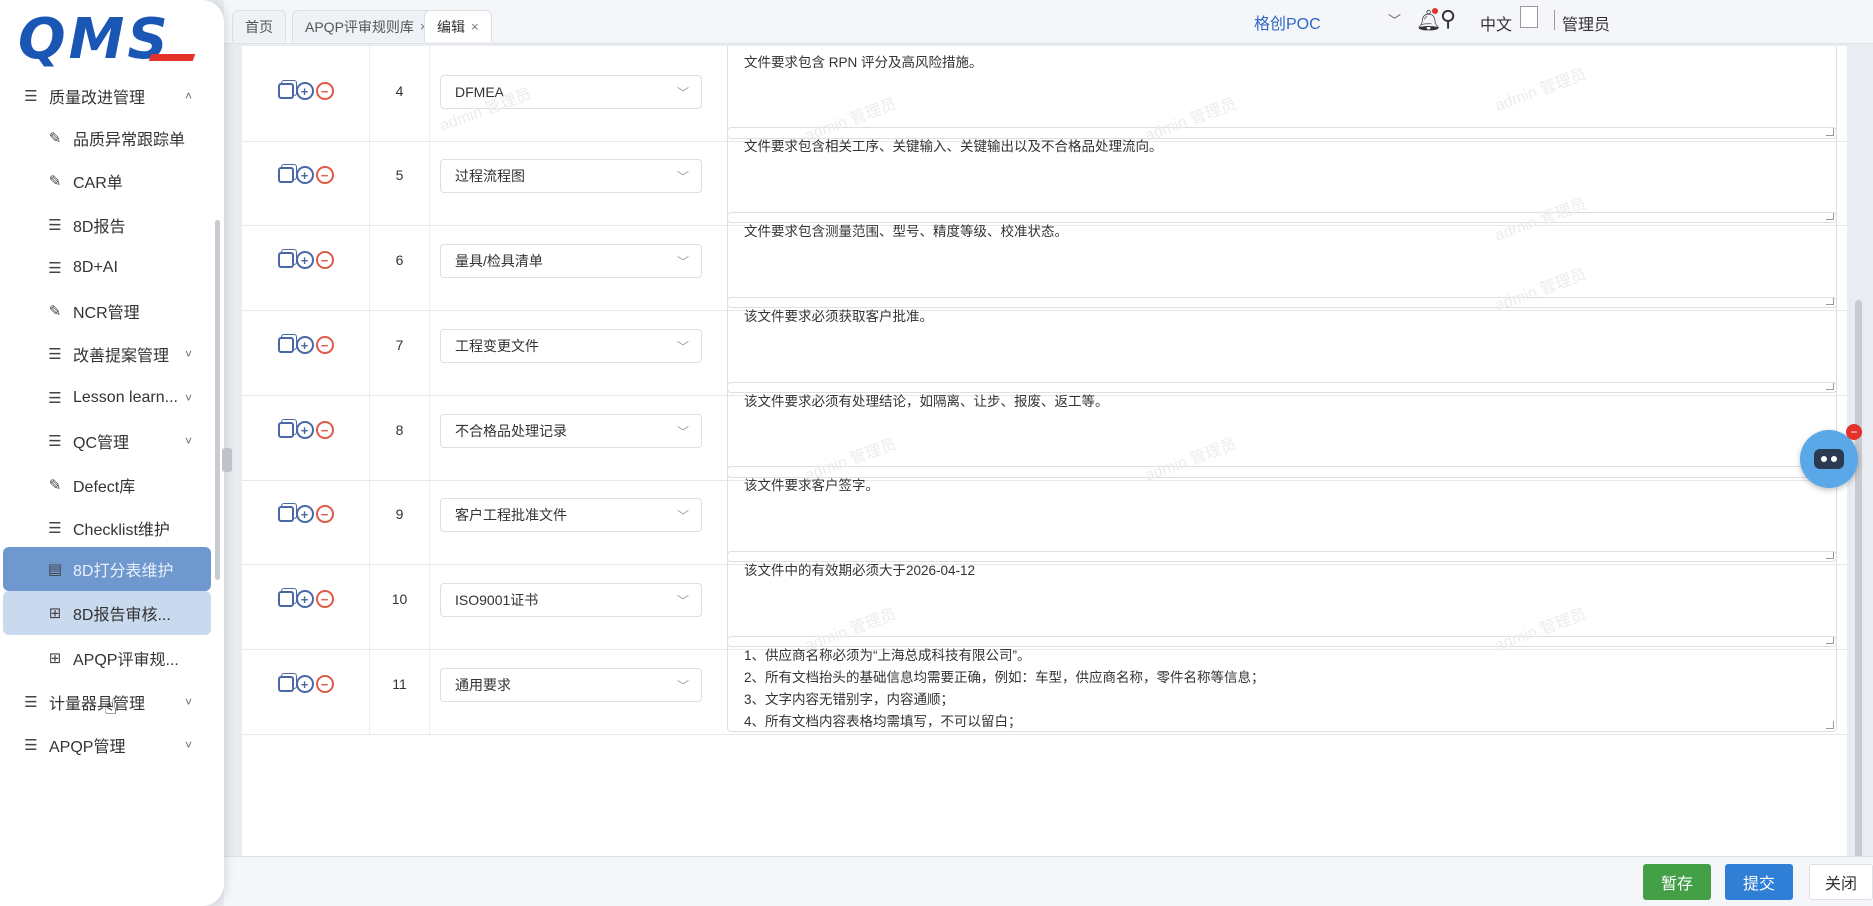  Describe the element at coordinates (97, 98) in the screenshot. I see `sidebar-item-label: 质量改进管理` at that location.